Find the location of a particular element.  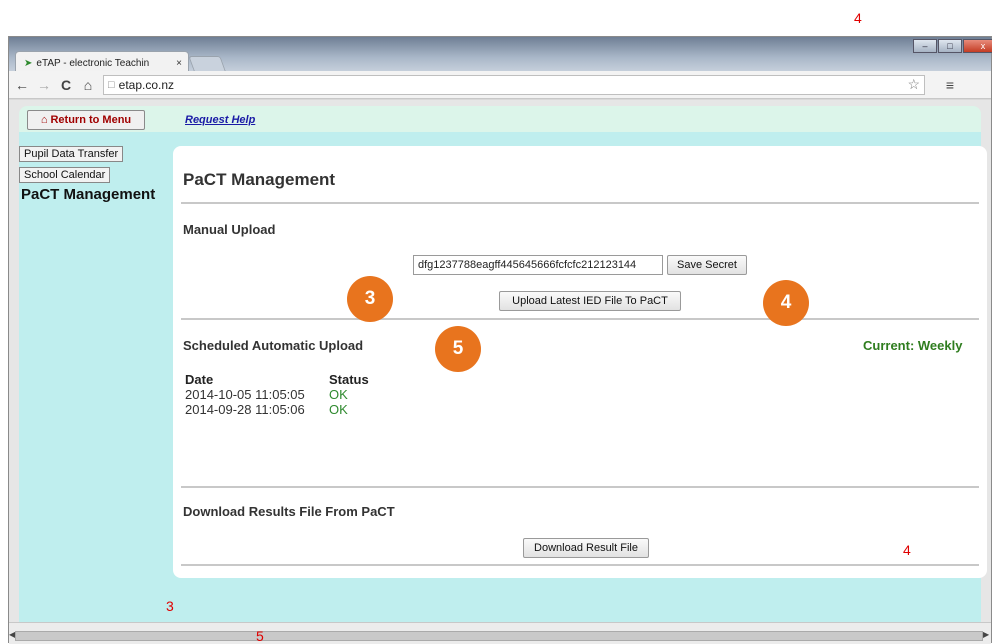

sidebar-current-item: PaCT Management is located at coordinates (88, 194).